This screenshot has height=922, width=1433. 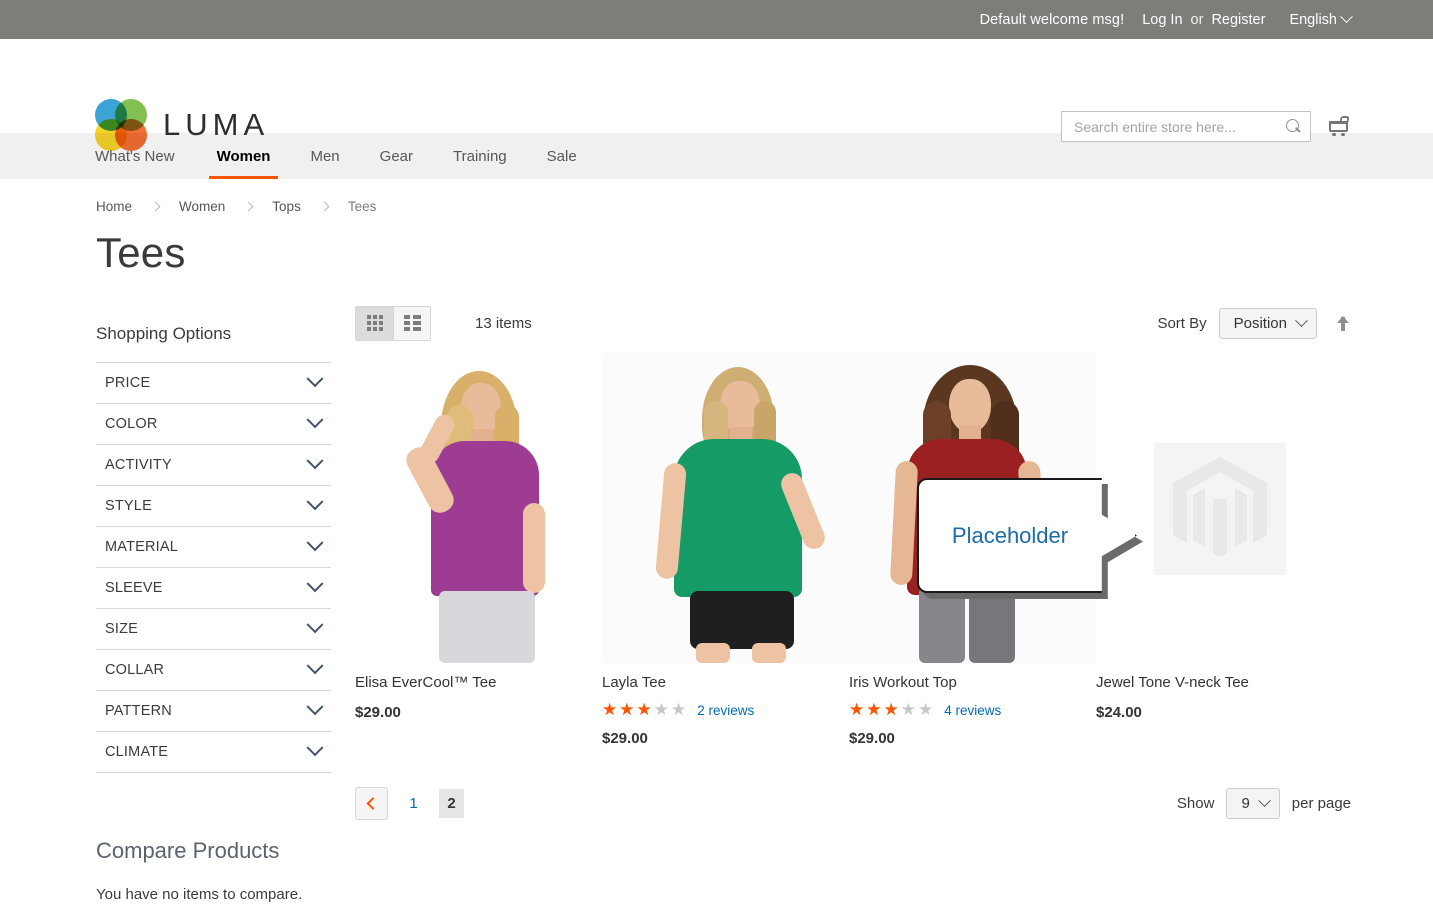 I want to click on pagination: 1 2, so click(x=409, y=803).